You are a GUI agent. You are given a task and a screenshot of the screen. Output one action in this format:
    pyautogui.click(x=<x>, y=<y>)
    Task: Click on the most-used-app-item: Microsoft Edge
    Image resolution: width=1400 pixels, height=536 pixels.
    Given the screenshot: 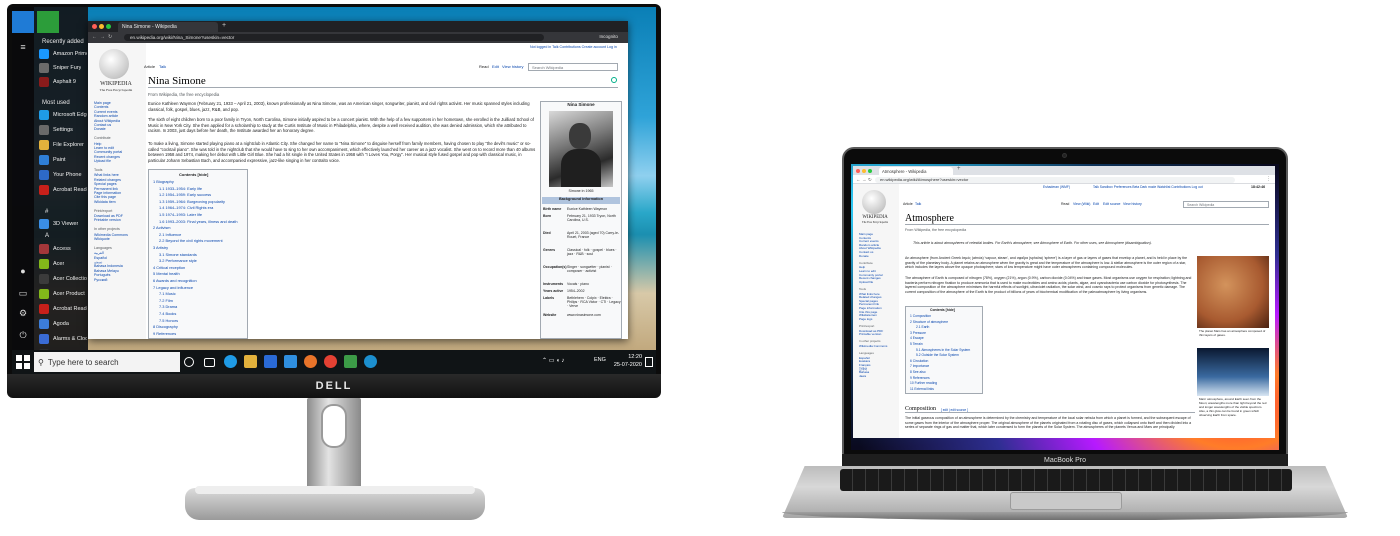 What is the action you would take?
    pyautogui.click(x=63, y=115)
    